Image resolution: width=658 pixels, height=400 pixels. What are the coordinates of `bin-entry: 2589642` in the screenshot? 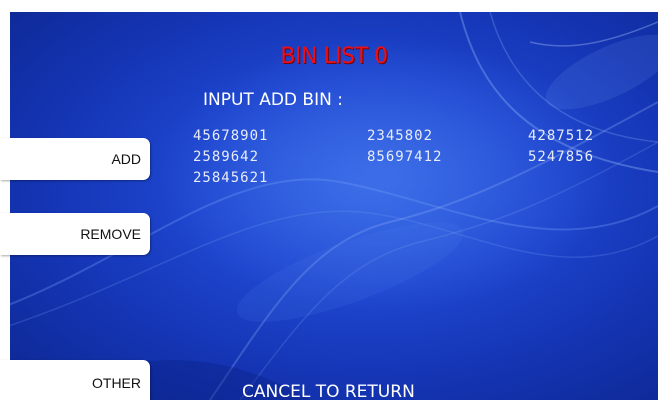 It's located at (226, 157).